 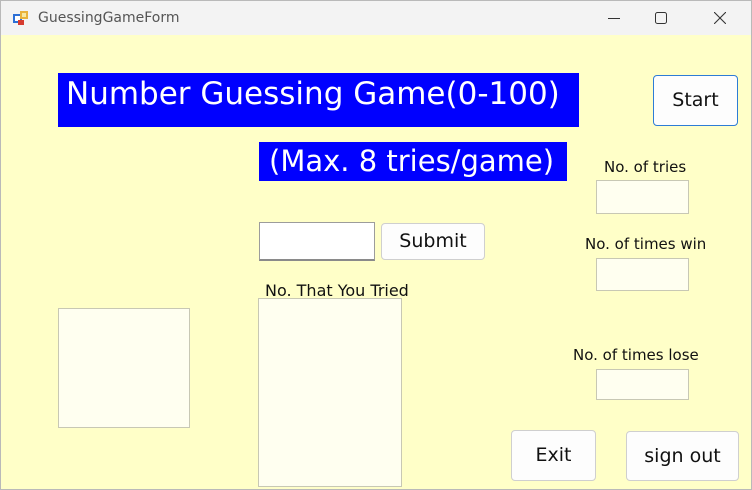 What do you see at coordinates (318, 100) in the screenshot?
I see `game-title: Number Guessing Game(0-100)` at bounding box center [318, 100].